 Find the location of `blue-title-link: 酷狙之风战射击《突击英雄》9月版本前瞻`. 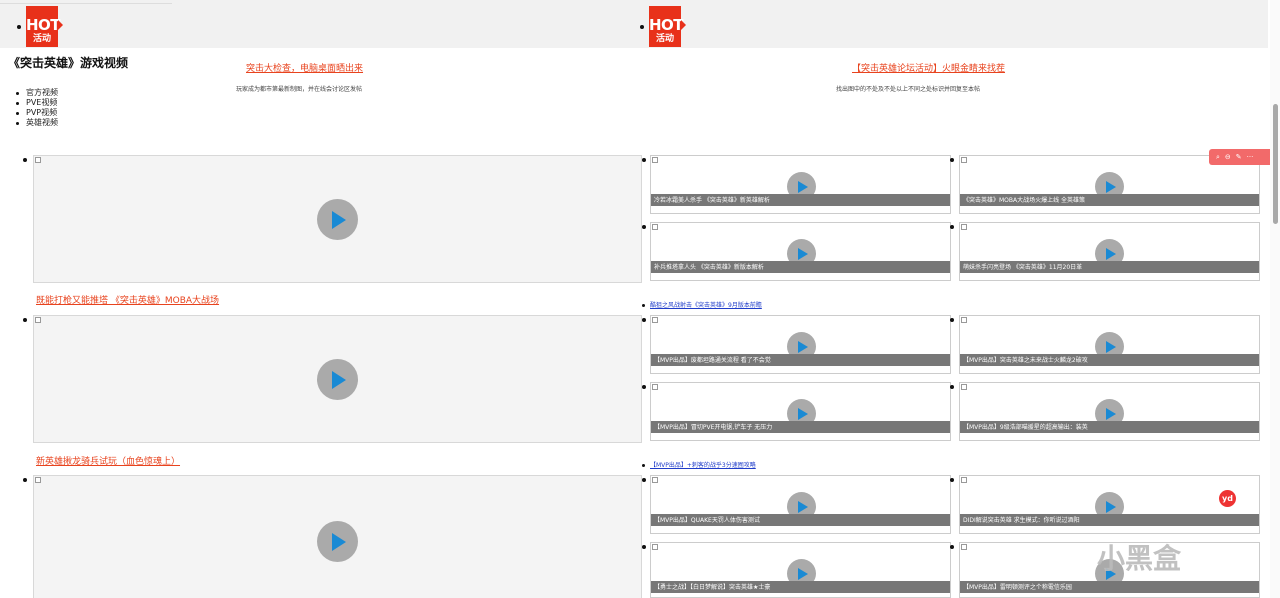

blue-title-link: 酷狙之风战射击《突击英雄》9月版本前瞻 is located at coordinates (706, 304).